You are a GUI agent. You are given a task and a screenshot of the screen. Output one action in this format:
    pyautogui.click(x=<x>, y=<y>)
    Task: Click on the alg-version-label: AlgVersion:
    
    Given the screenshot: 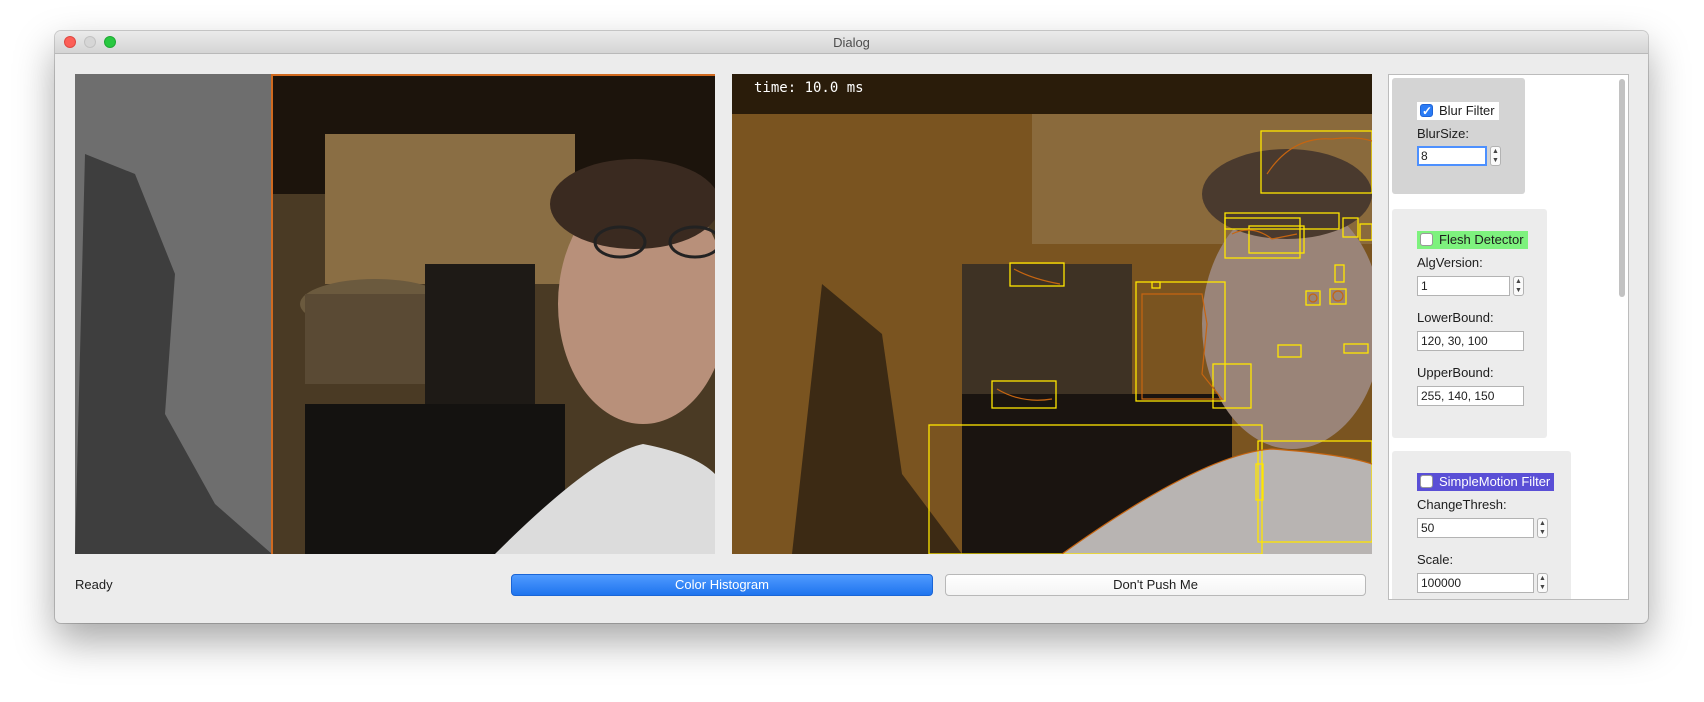 What is the action you would take?
    pyautogui.click(x=1450, y=262)
    